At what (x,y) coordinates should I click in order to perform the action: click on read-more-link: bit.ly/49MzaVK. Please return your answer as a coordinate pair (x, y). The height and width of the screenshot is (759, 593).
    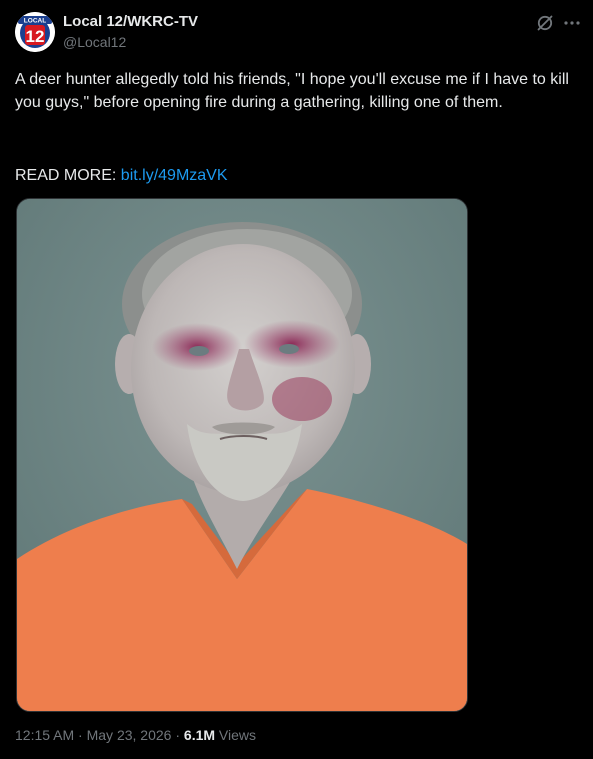
    Looking at the image, I should click on (174, 175).